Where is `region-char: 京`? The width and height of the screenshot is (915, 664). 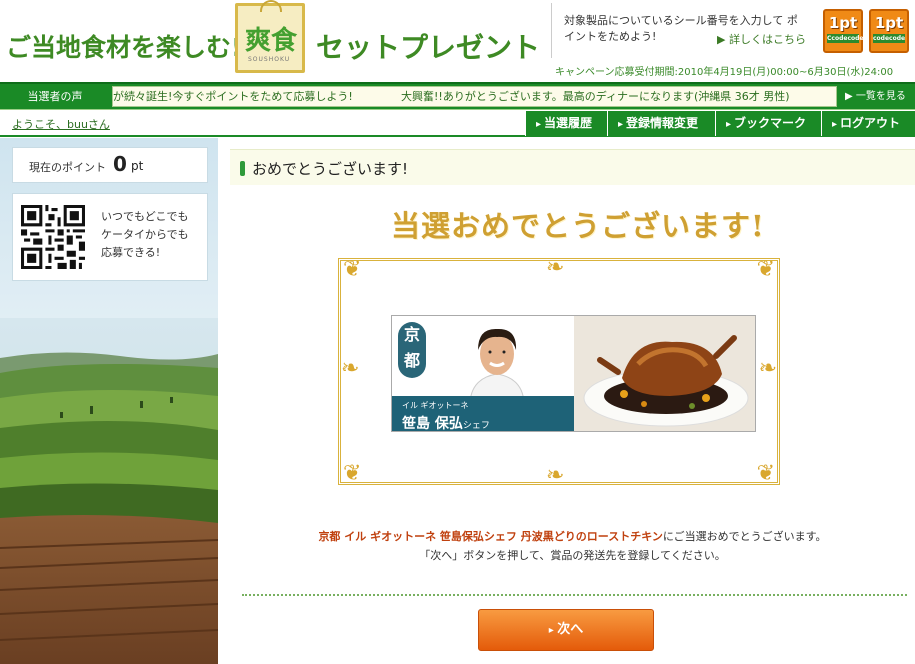
region-char: 京 is located at coordinates (411, 334).